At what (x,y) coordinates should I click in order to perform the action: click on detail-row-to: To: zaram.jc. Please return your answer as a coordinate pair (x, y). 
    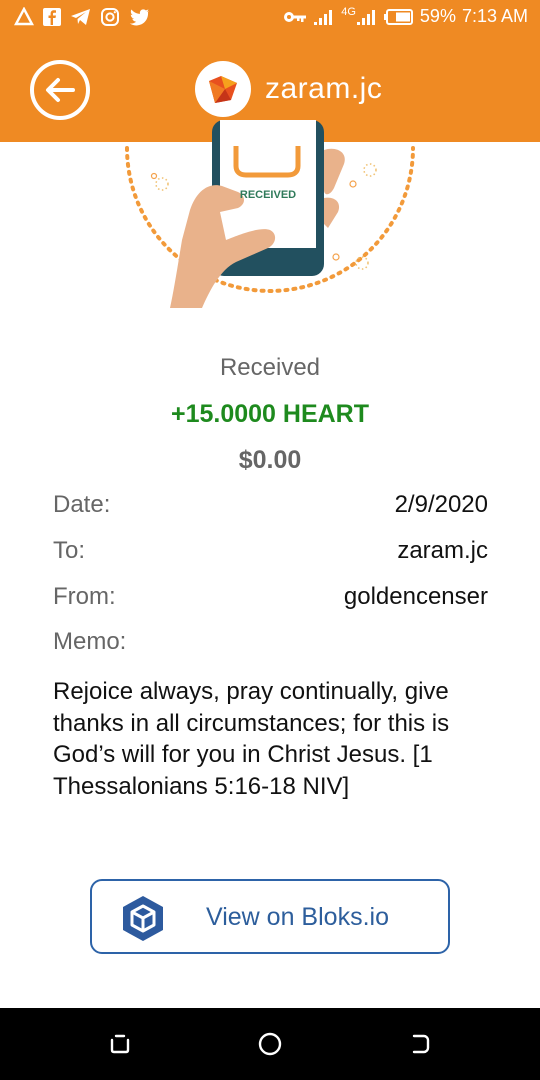
    Looking at the image, I should click on (270, 551).